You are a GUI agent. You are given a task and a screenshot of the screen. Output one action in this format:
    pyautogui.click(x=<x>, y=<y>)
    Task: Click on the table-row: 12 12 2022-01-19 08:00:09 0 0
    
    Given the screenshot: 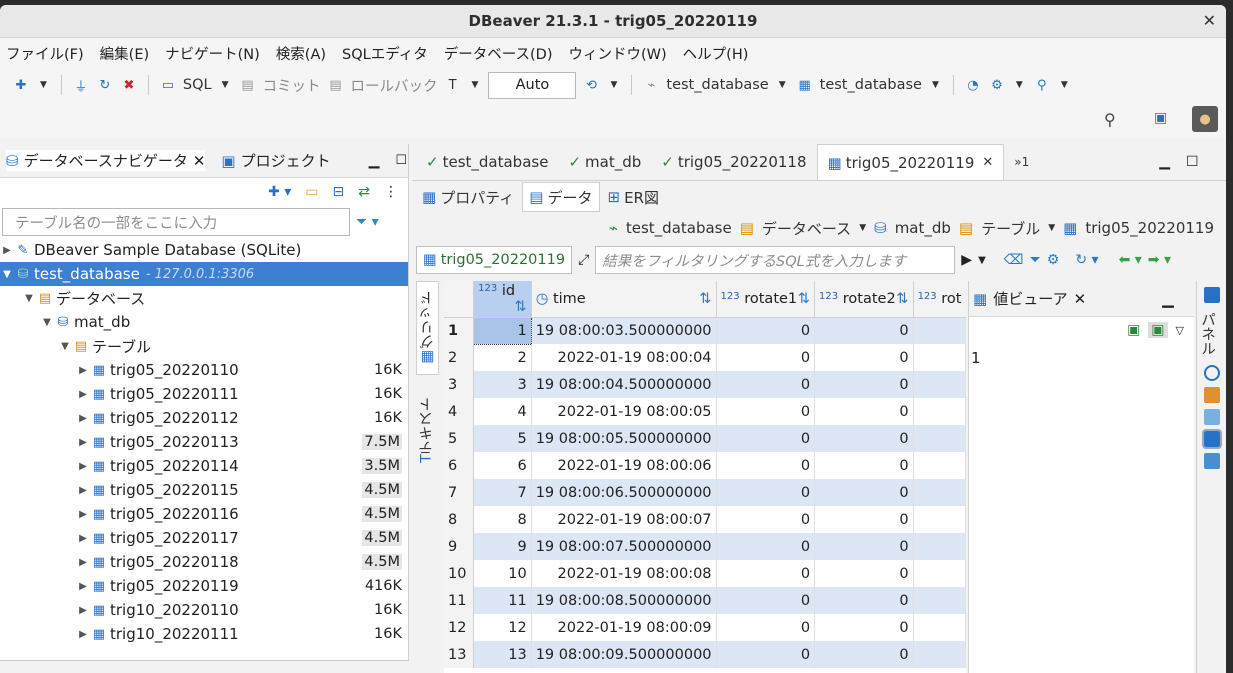 What is the action you would take?
    pyautogui.click(x=705, y=627)
    